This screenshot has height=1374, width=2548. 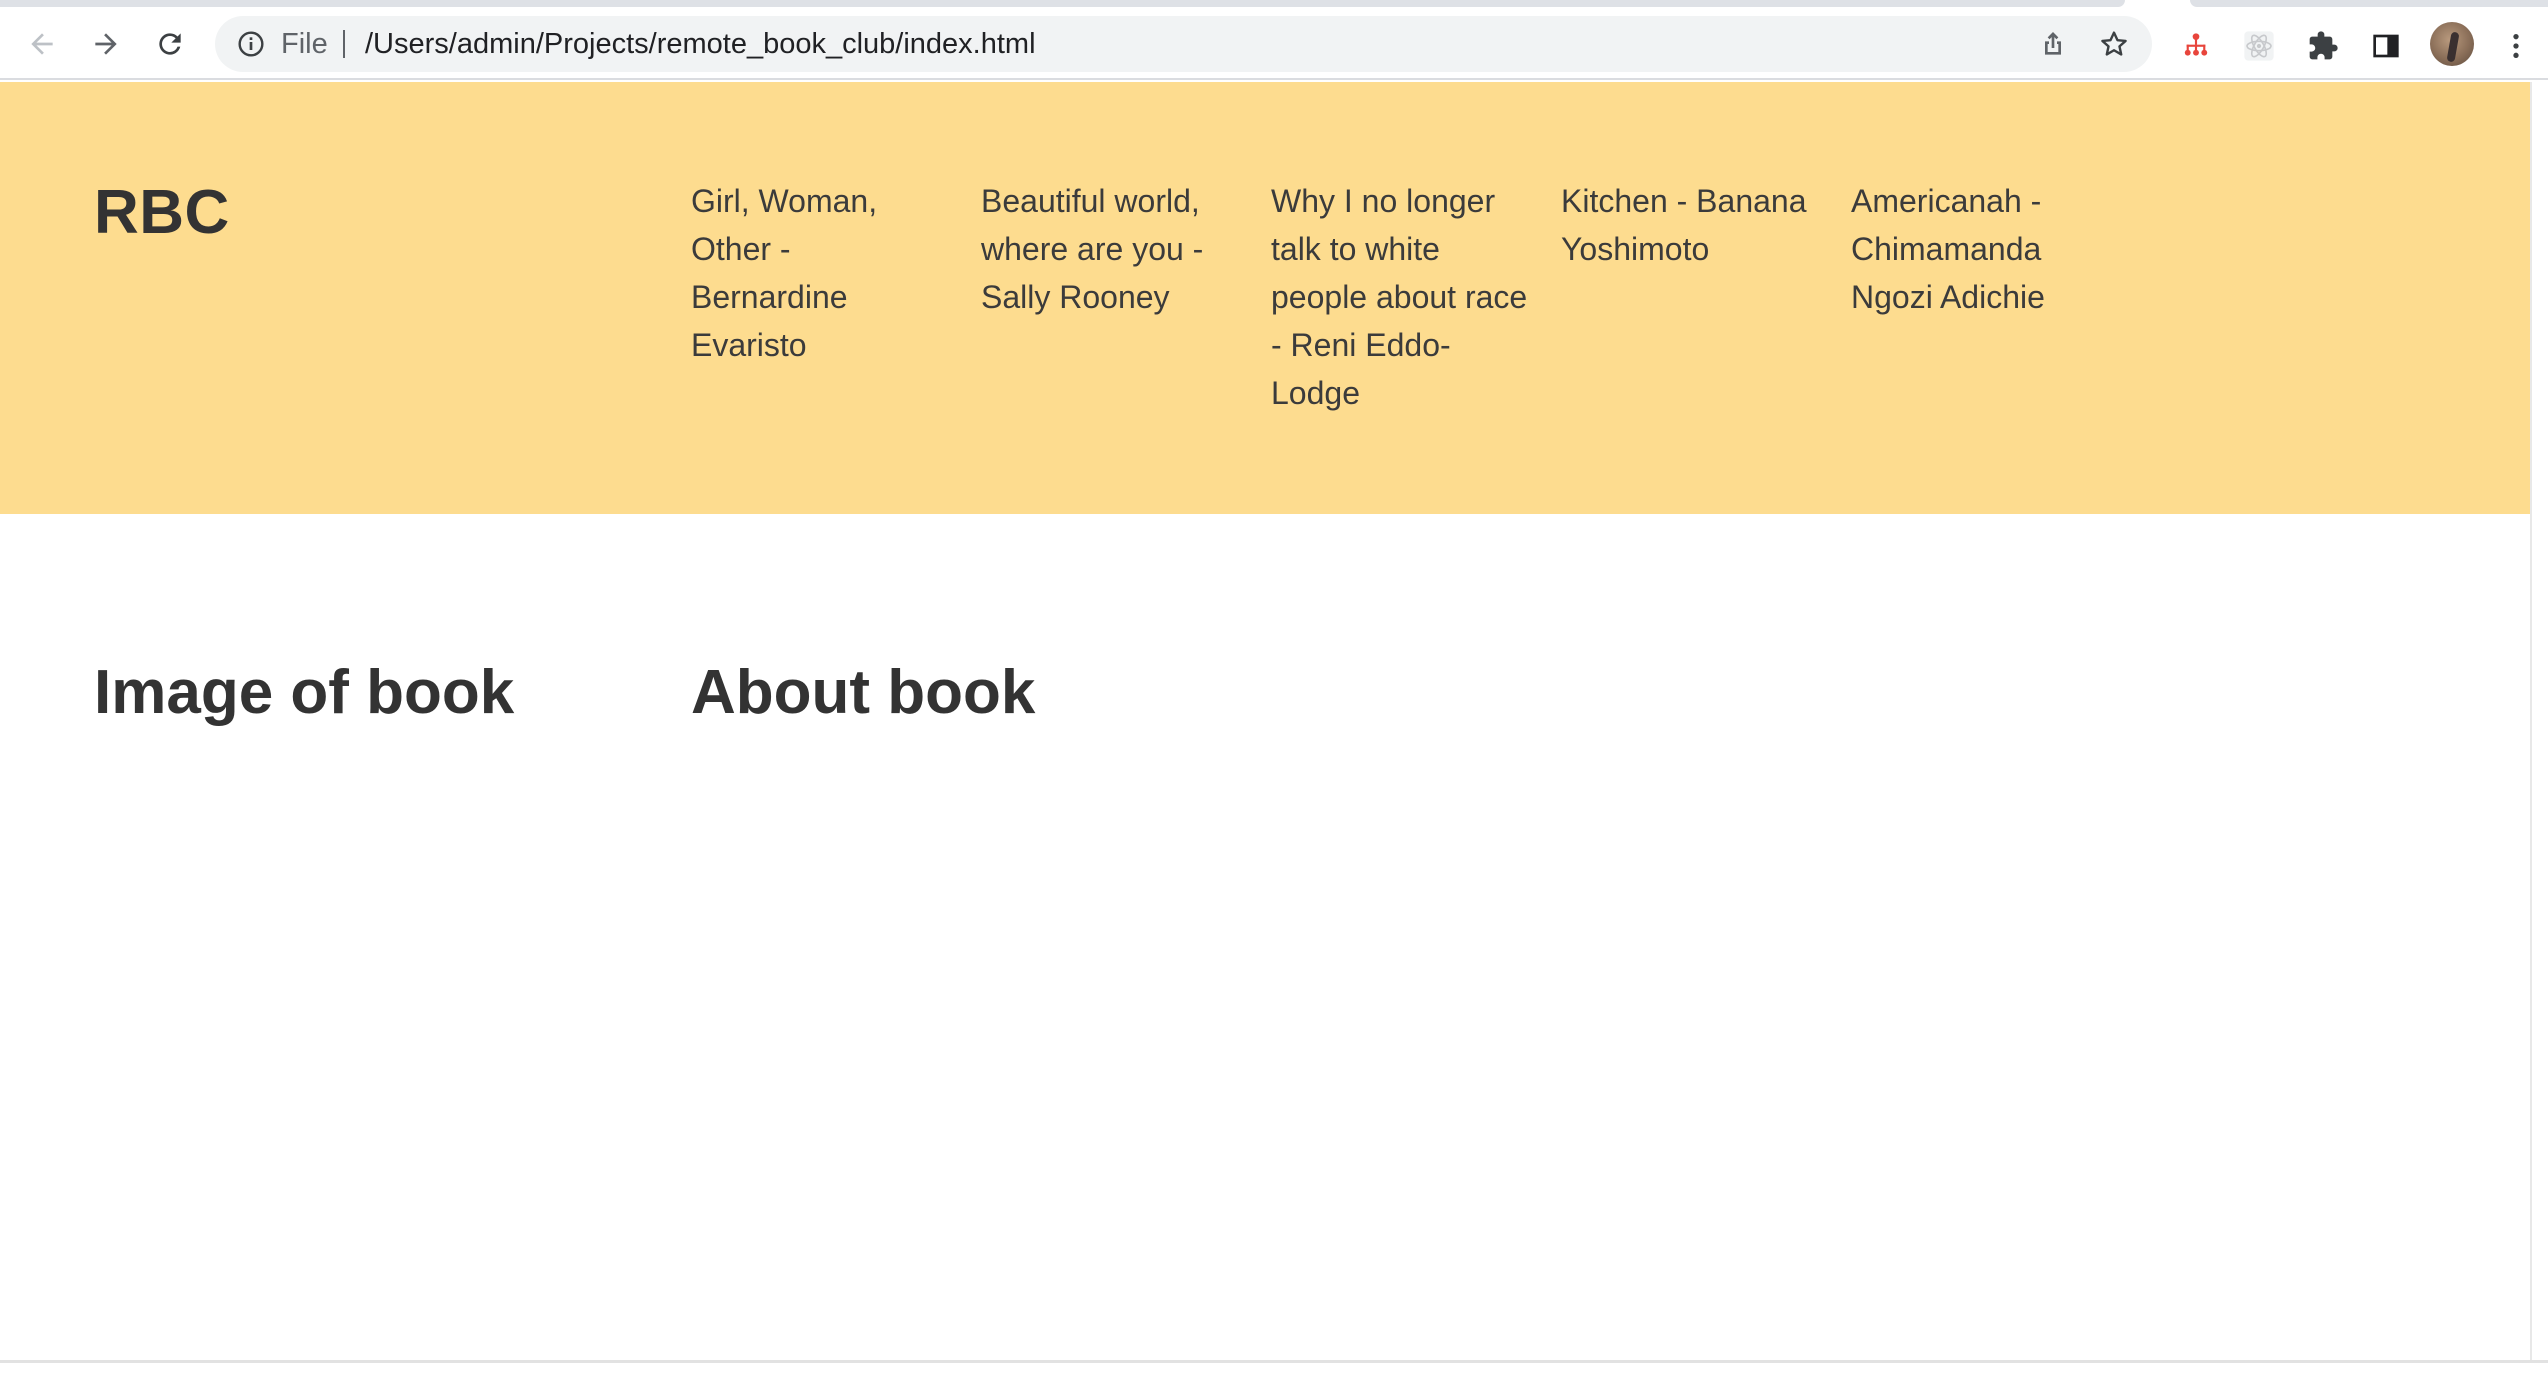 I want to click on forward-button, so click(x=106, y=44).